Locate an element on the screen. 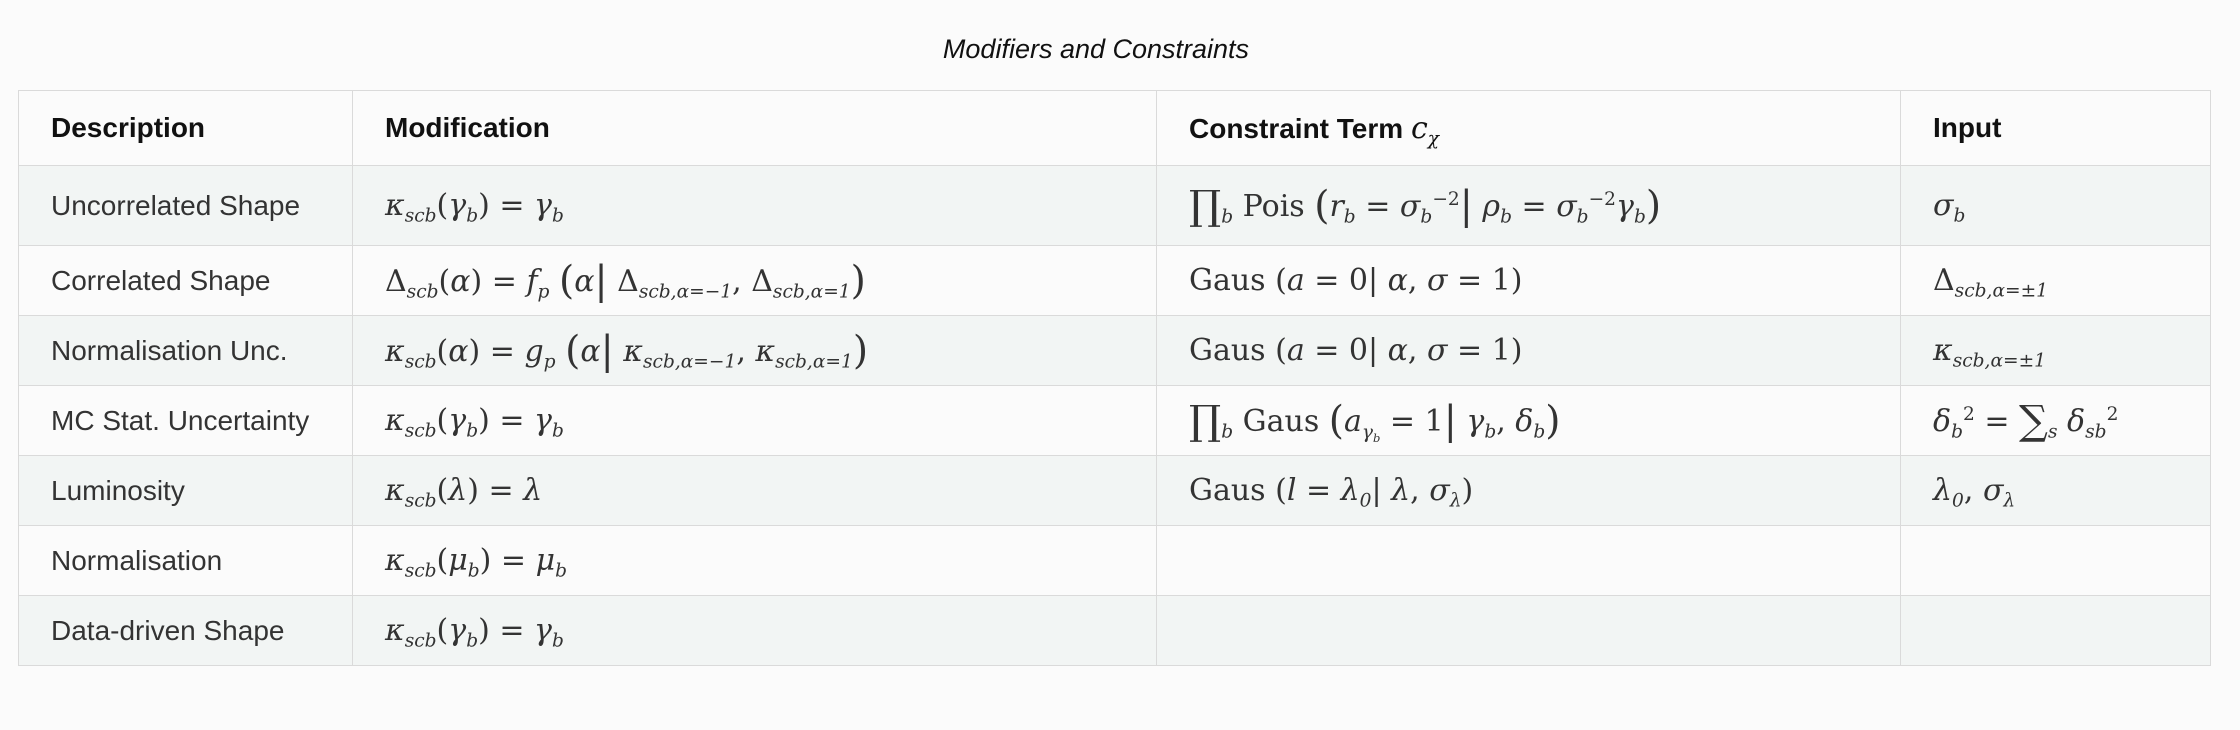  header-input: Input is located at coordinates (2055, 128).